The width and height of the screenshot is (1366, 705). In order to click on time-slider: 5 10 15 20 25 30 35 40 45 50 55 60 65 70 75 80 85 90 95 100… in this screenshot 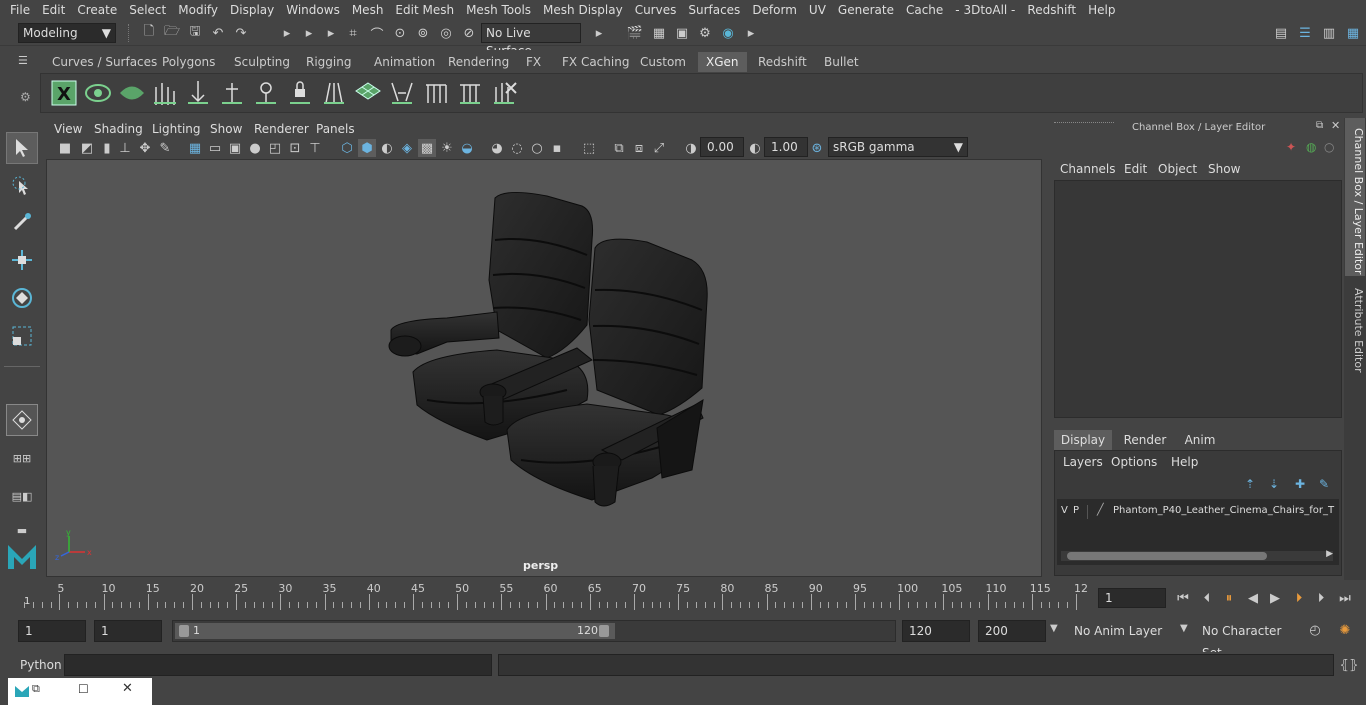, I will do `click(683, 598)`.